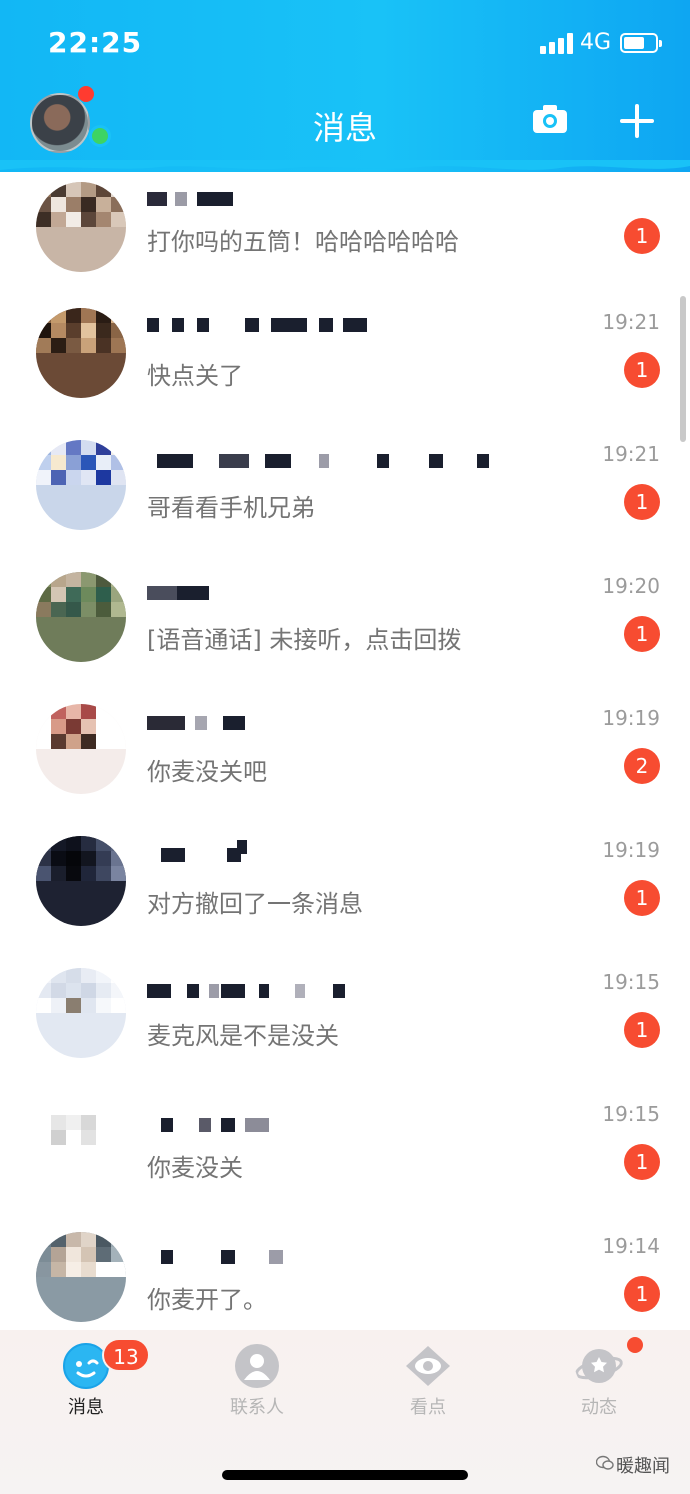 The height and width of the screenshot is (1494, 690). I want to click on message-time: 19:20, so click(631, 586).